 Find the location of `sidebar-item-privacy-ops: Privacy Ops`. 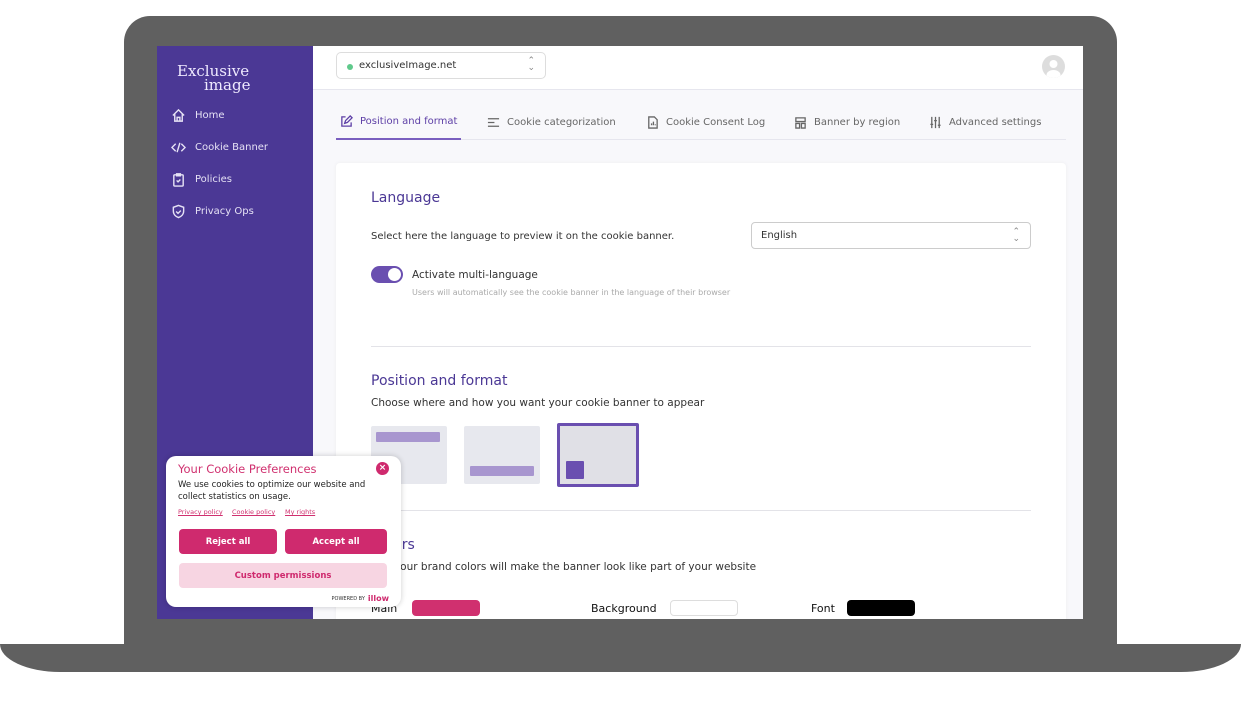

sidebar-item-privacy-ops: Privacy Ops is located at coordinates (212, 211).